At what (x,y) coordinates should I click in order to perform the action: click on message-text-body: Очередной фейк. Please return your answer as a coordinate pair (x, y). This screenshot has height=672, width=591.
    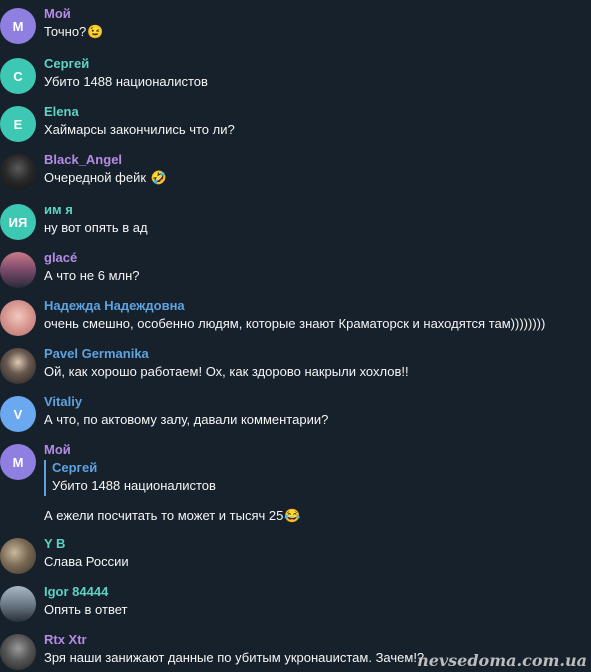
    Looking at the image, I should click on (95, 177).